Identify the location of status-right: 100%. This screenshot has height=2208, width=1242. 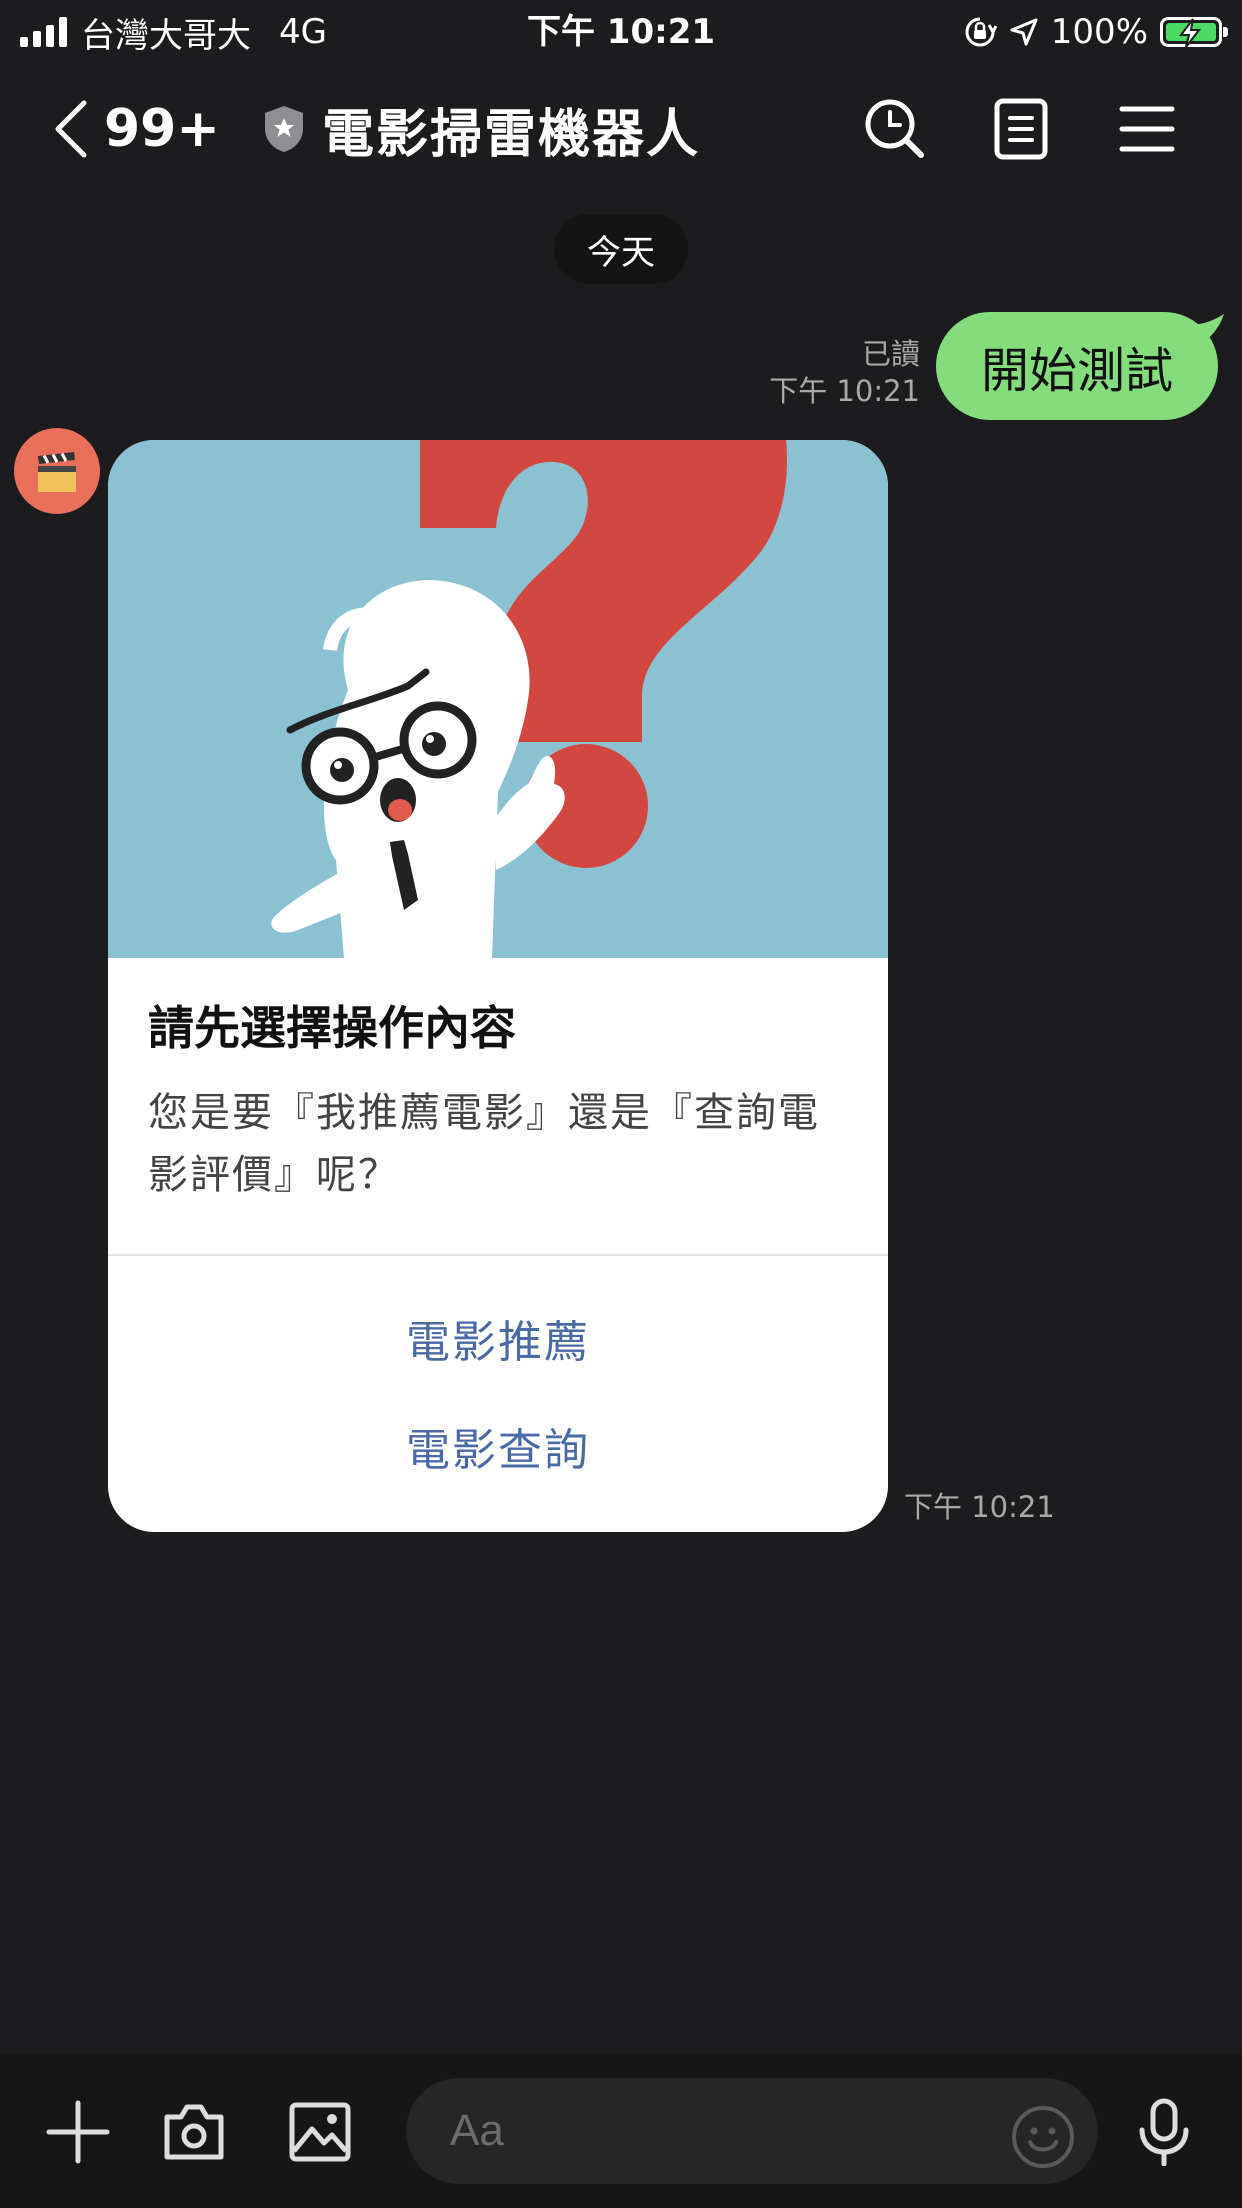
(1095, 32).